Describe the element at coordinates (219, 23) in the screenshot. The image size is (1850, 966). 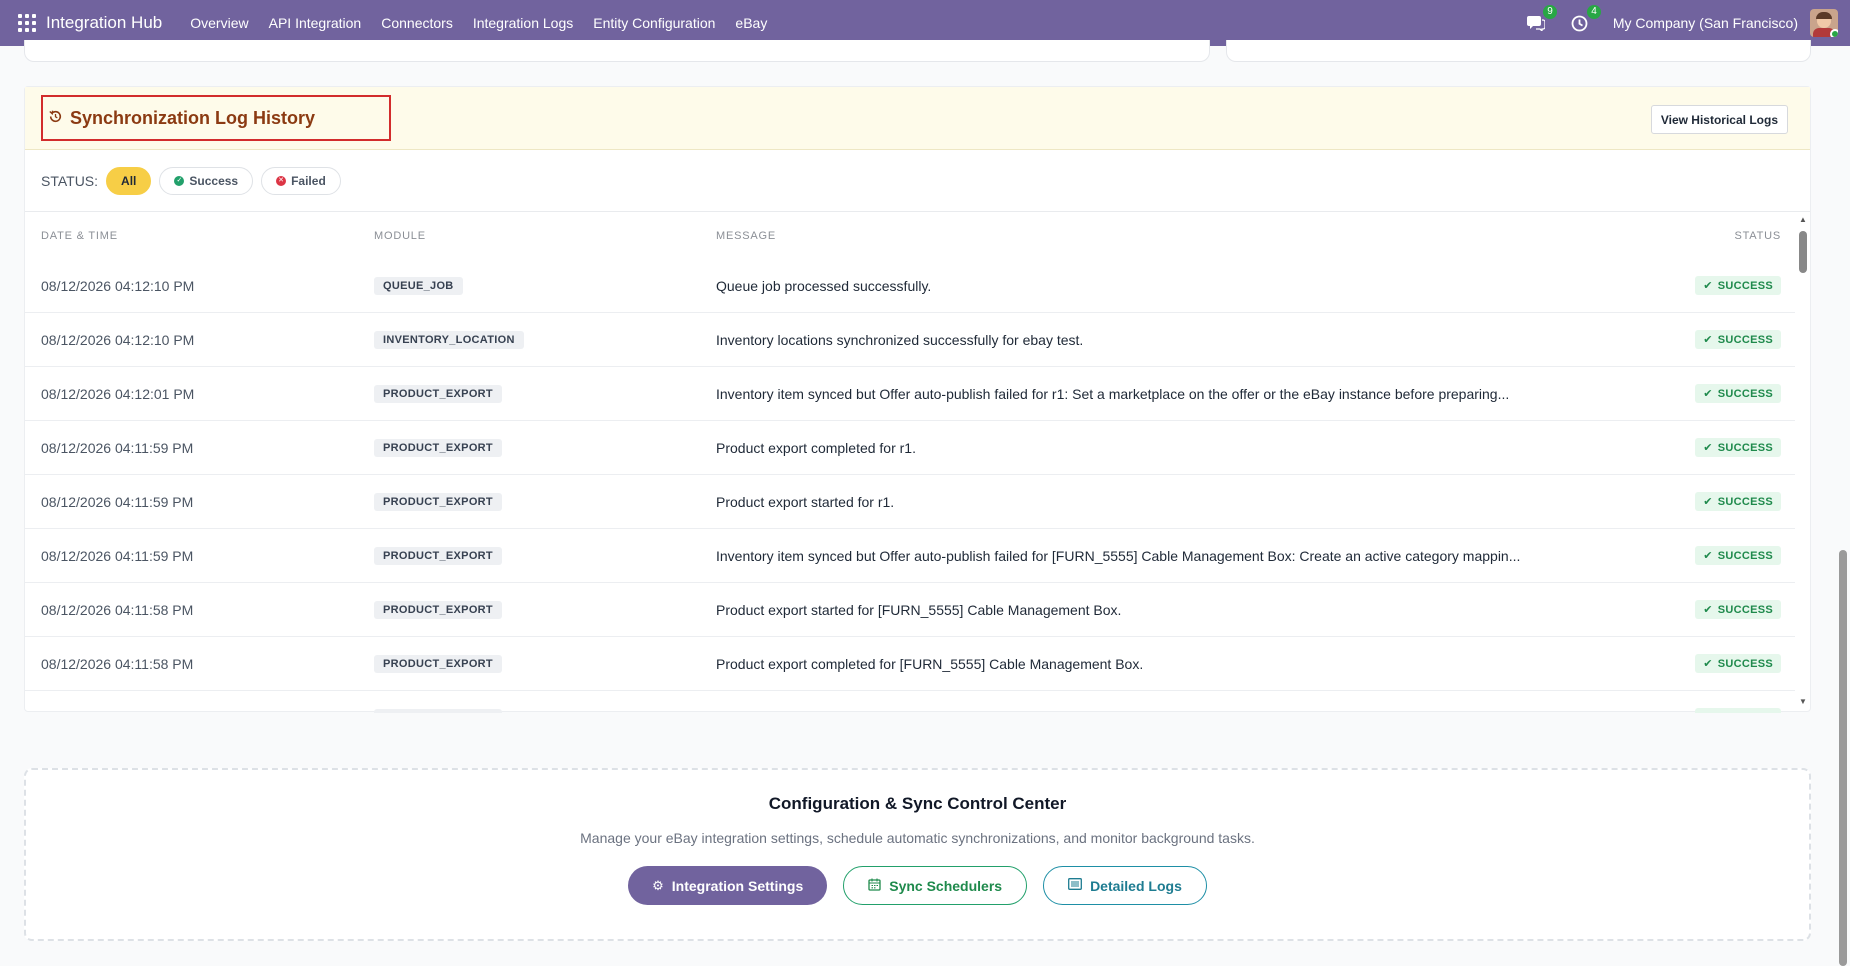
I see `nav-item-overview: Overview` at that location.